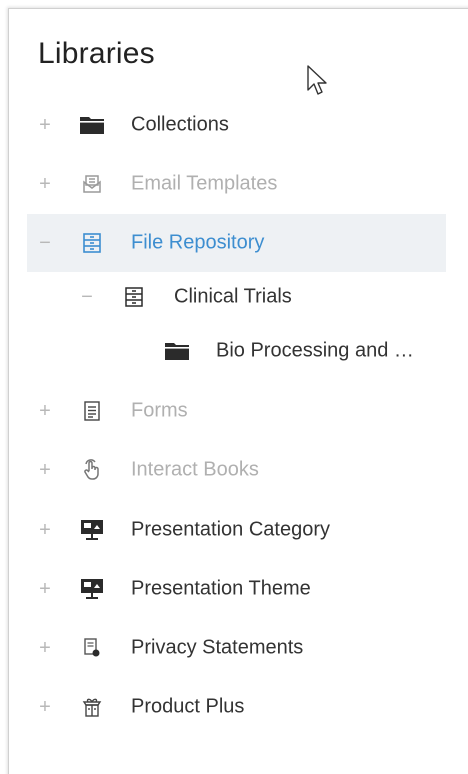 This screenshot has height=774, width=468. Describe the element at coordinates (92, 411) in the screenshot. I see `form-icon` at that location.